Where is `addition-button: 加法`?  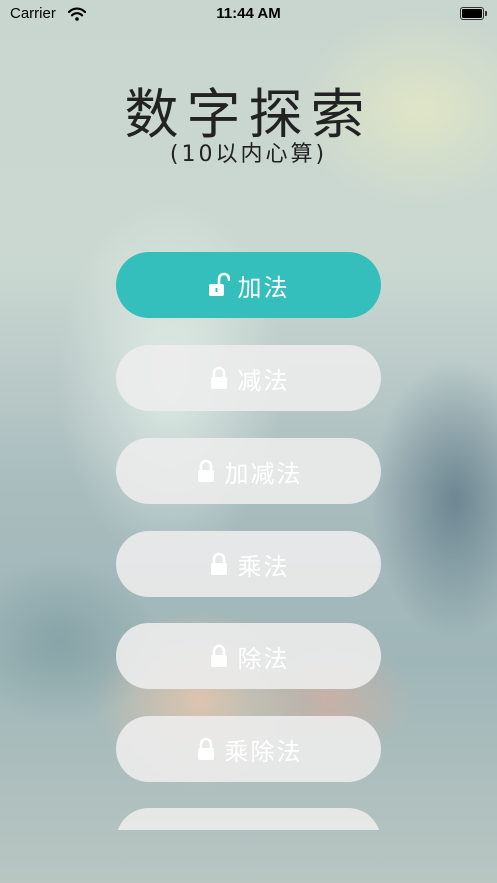
addition-button: 加法 is located at coordinates (248, 285).